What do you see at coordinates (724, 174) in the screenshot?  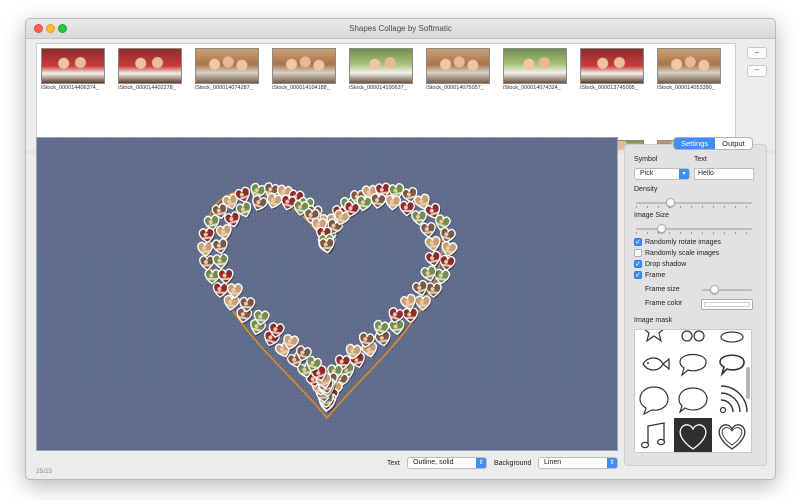 I see `text-input: Hello` at bounding box center [724, 174].